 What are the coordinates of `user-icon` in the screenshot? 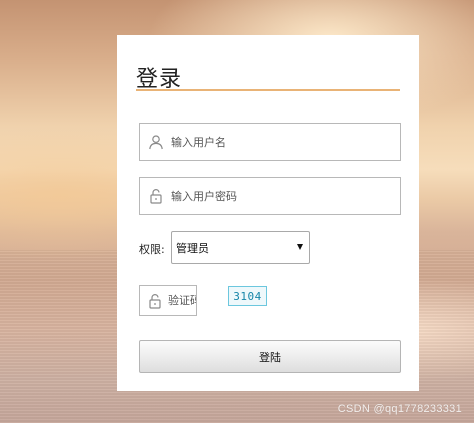 It's located at (156, 142).